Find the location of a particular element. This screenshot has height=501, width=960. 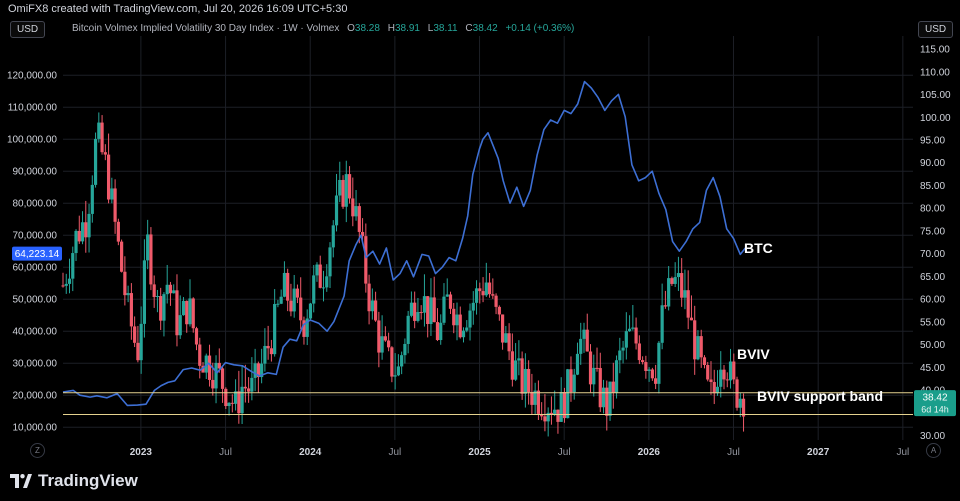

high-value: 38.91 is located at coordinates (407, 28).